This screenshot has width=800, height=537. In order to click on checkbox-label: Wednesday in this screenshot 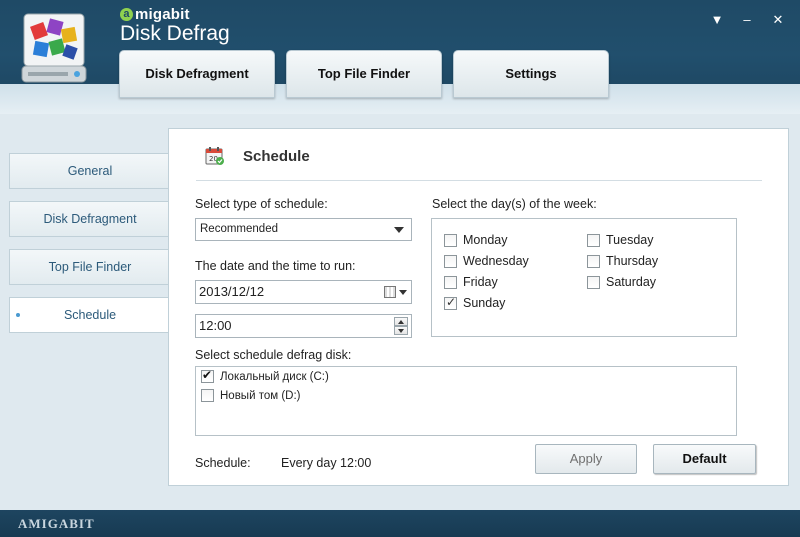, I will do `click(496, 261)`.